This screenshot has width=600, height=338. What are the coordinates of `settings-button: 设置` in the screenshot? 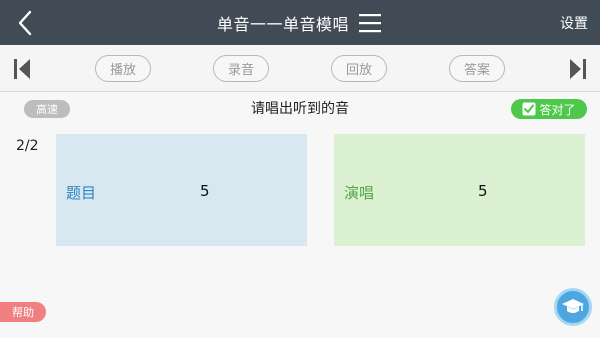 It's located at (574, 22).